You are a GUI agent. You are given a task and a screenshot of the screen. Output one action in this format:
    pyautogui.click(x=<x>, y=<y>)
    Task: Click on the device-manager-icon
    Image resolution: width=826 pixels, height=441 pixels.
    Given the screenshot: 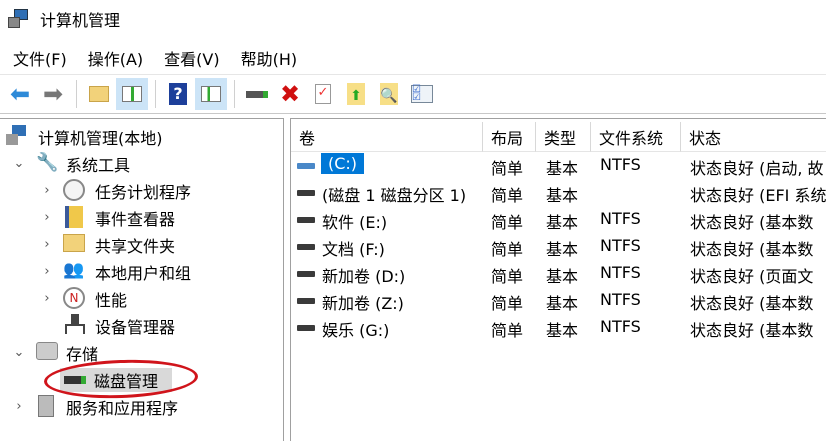 What is the action you would take?
    pyautogui.click(x=76, y=325)
    